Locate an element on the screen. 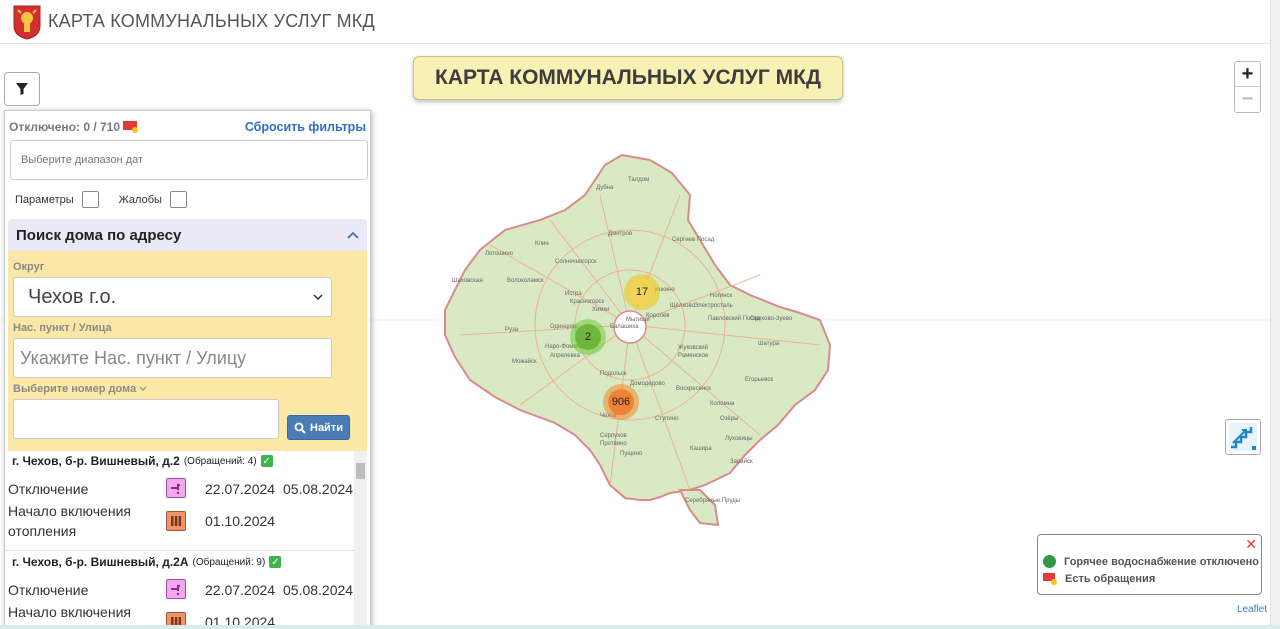 This screenshot has width=1280, height=629. scrollbar-thumb is located at coordinates (360, 471).